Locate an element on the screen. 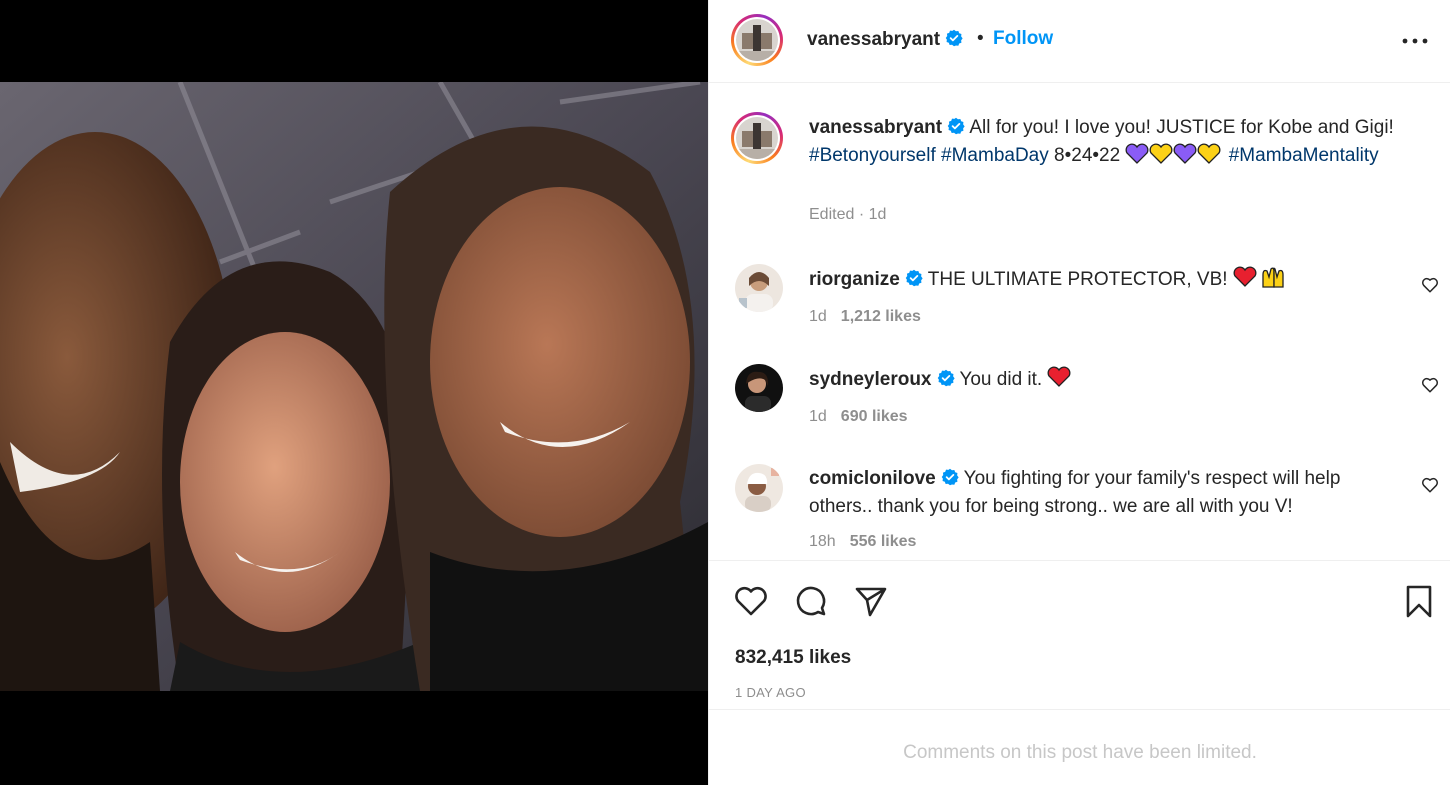 This screenshot has height=785, width=1450. comment-meta: 1d 690 likes is located at coordinates (858, 417).